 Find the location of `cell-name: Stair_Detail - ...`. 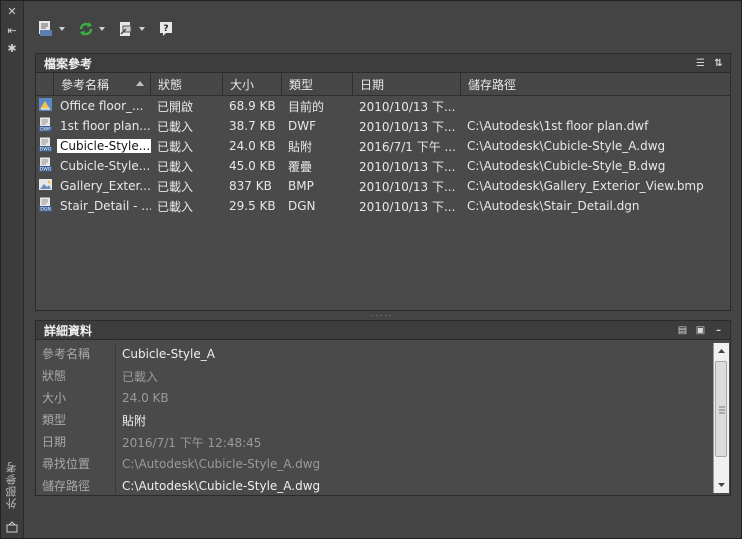

cell-name: Stair_Detail - ... is located at coordinates (105, 206).